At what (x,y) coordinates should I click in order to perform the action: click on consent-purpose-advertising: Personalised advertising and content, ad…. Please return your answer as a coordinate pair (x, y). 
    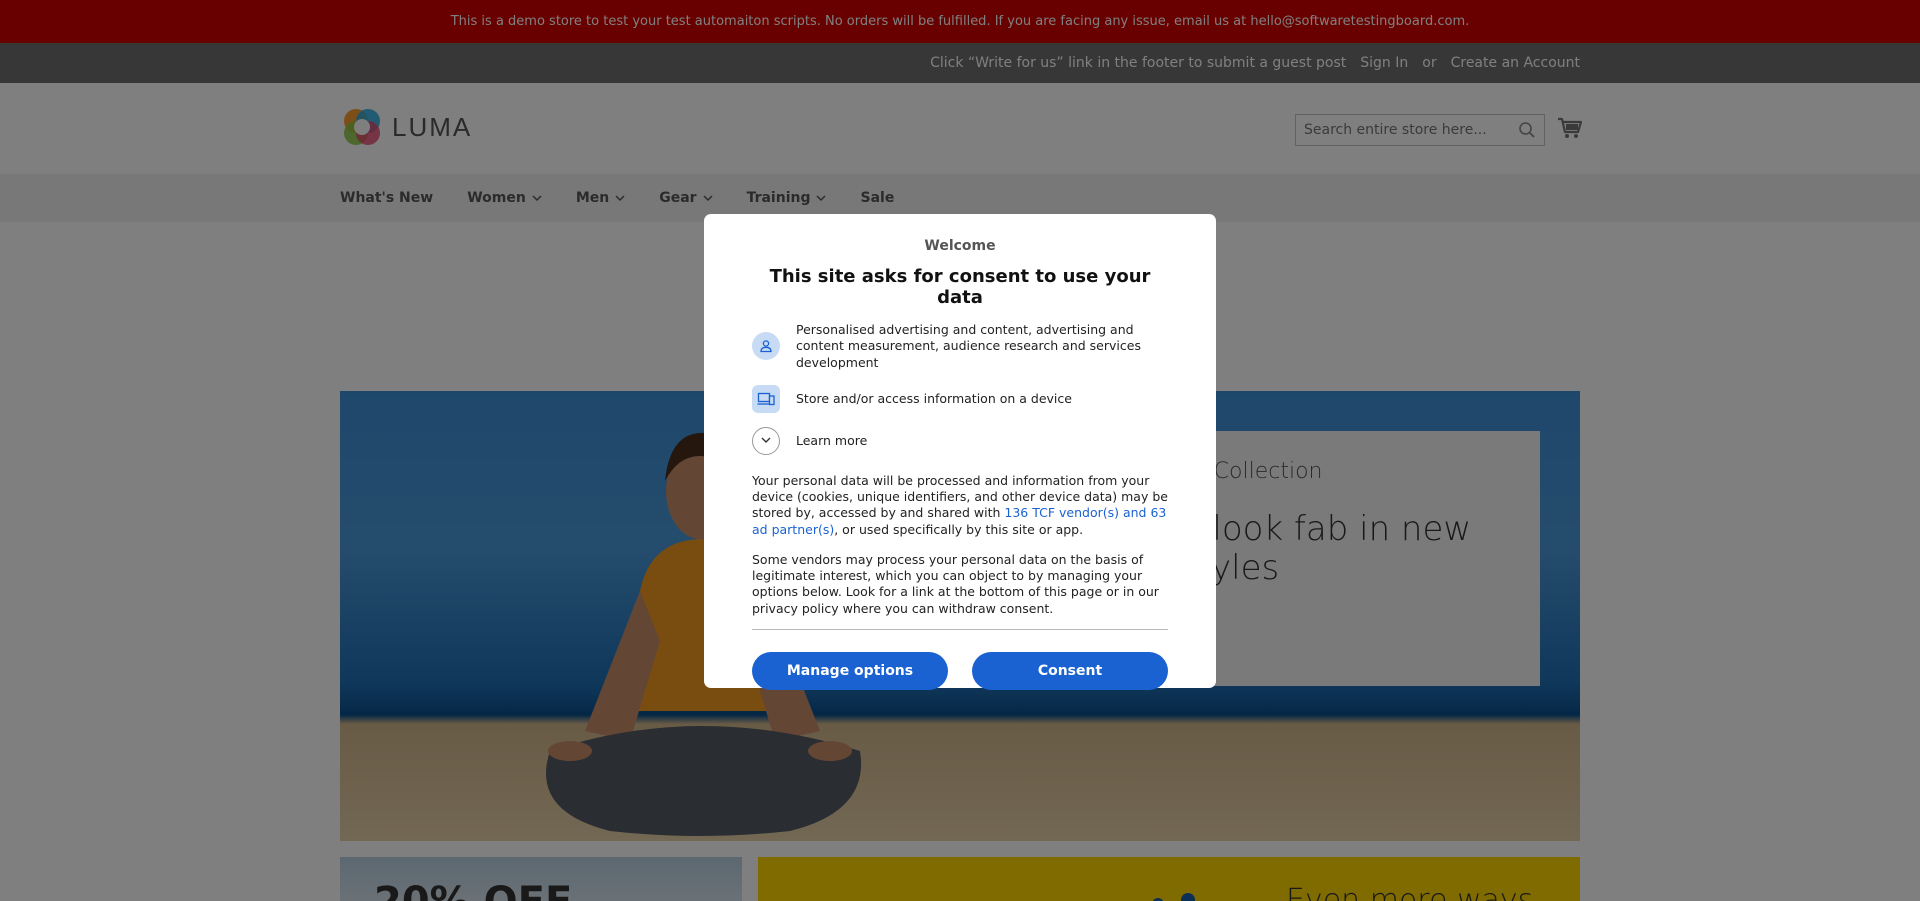
    Looking at the image, I should click on (960, 346).